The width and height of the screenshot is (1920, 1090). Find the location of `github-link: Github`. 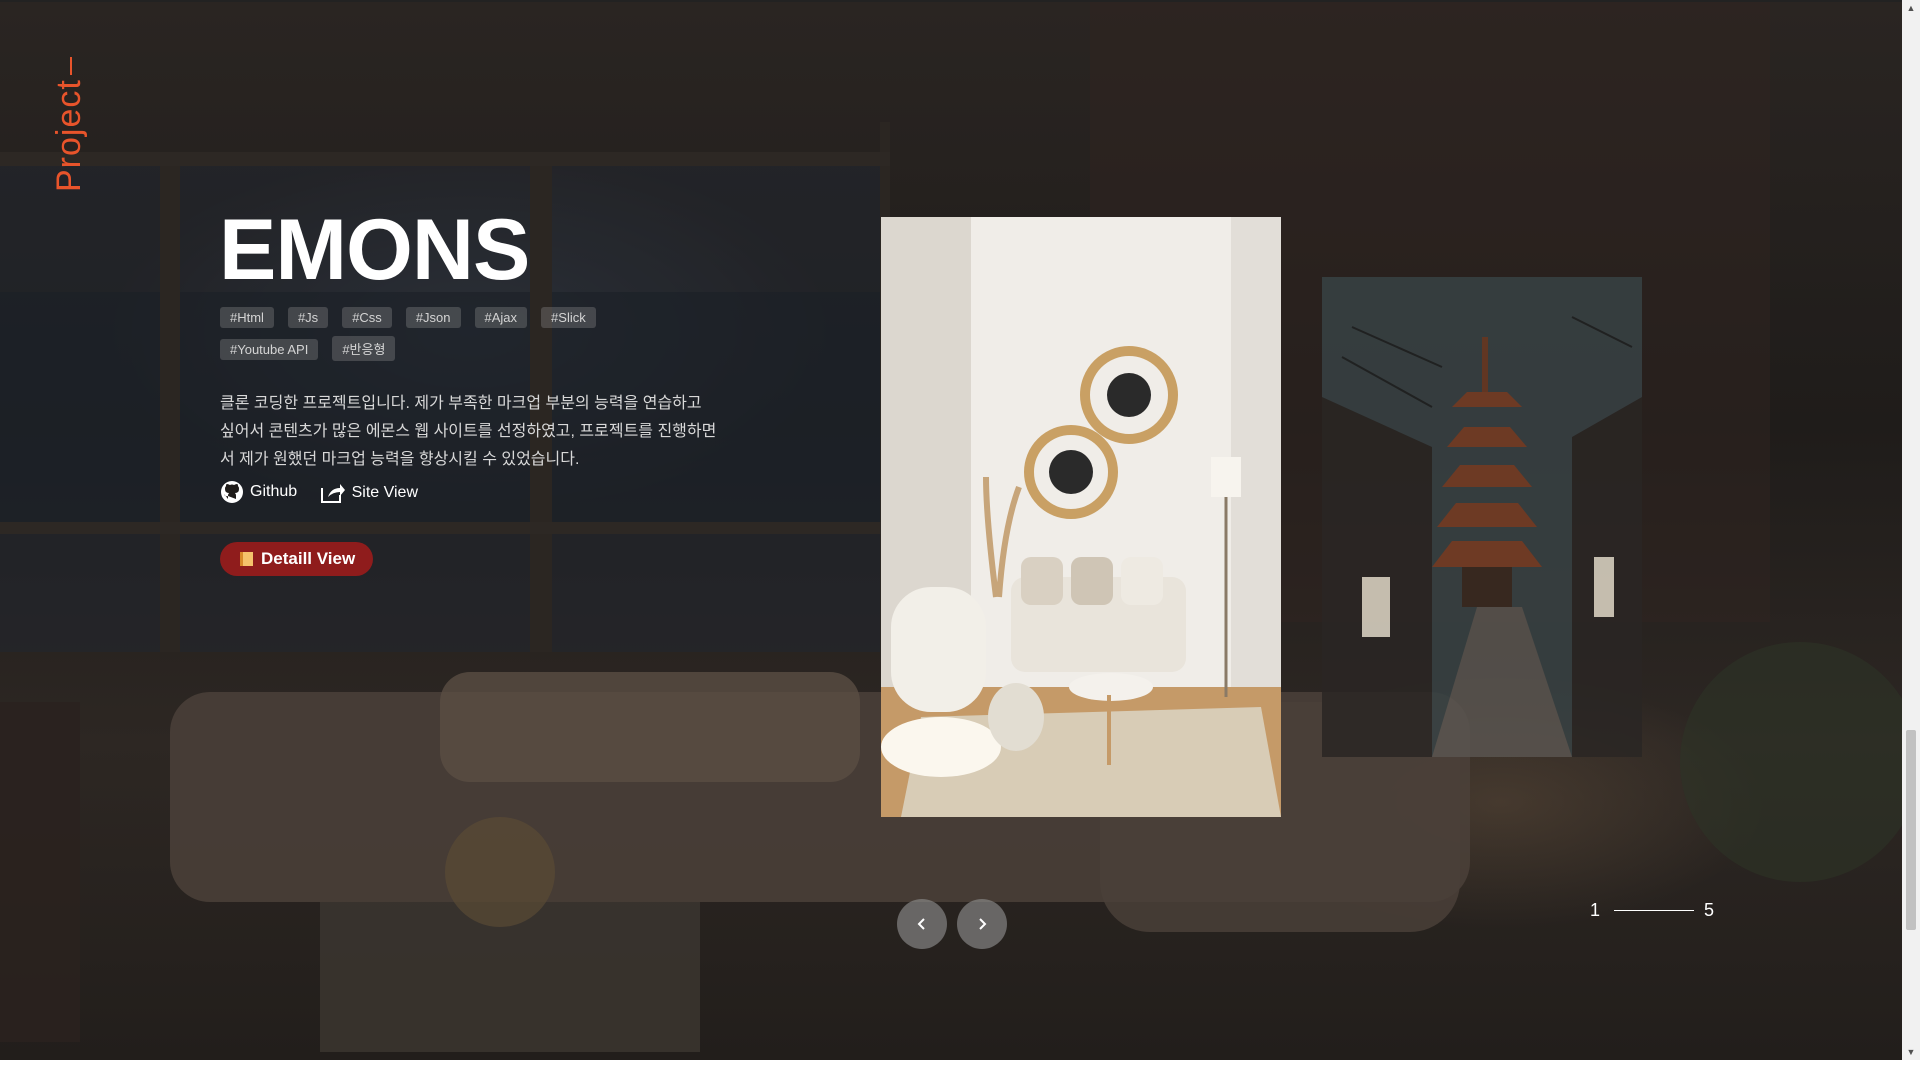

github-link: Github is located at coordinates (258, 492).